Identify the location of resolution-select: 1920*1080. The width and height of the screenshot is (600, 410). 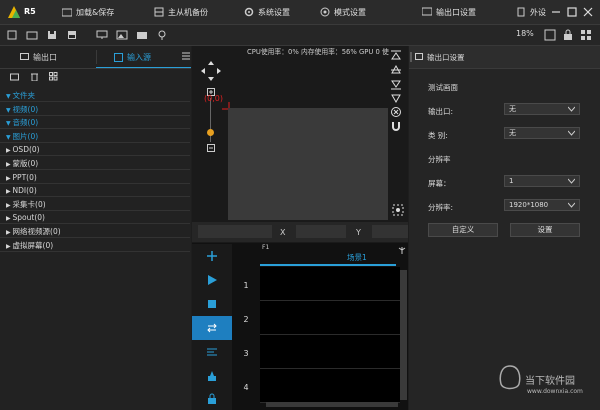
(542, 205).